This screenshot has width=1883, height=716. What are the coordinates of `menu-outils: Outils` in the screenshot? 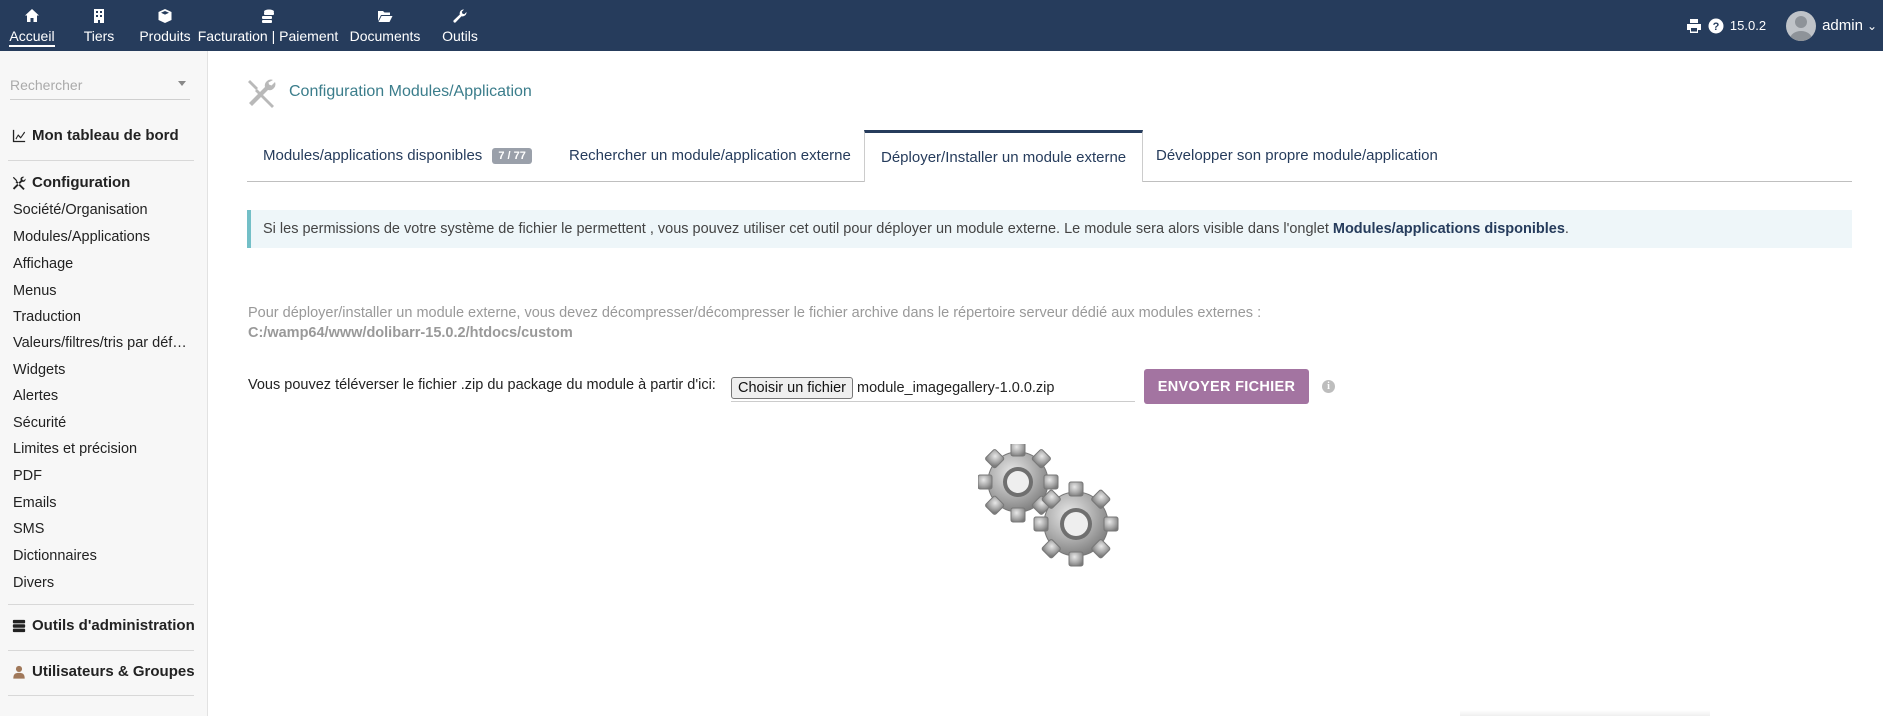 It's located at (460, 25).